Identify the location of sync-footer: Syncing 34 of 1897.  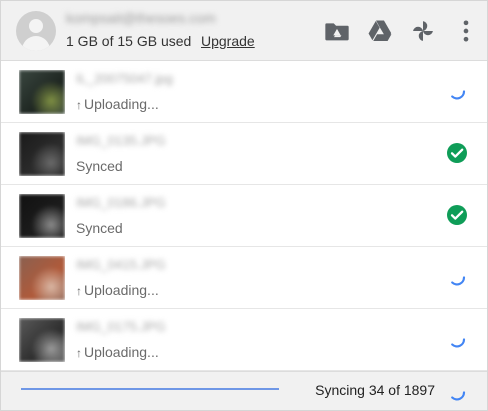
(244, 390).